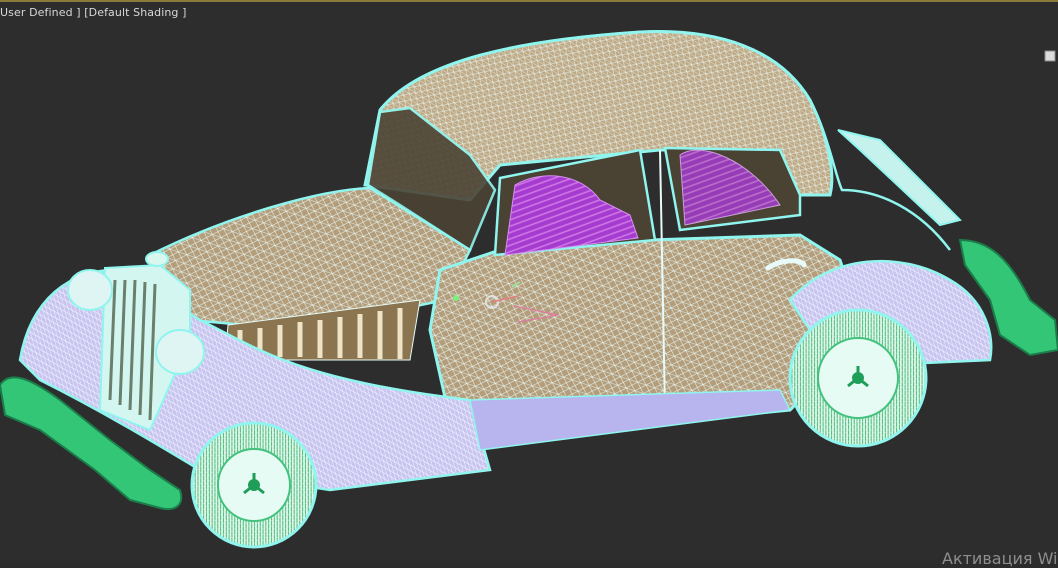 The width and height of the screenshot is (1058, 568). I want to click on windows-activation-watermark: Активация Wi, so click(1000, 558).